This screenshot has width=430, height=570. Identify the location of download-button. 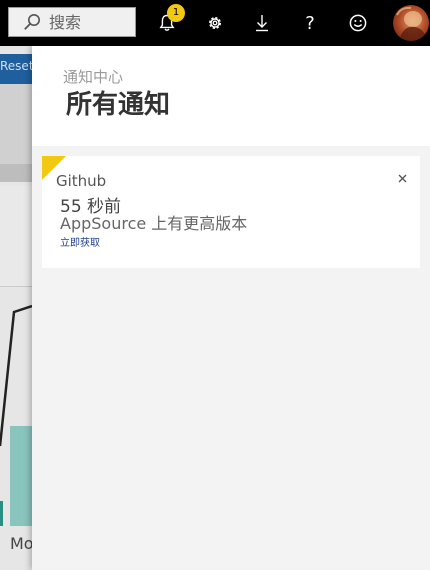
(262, 23).